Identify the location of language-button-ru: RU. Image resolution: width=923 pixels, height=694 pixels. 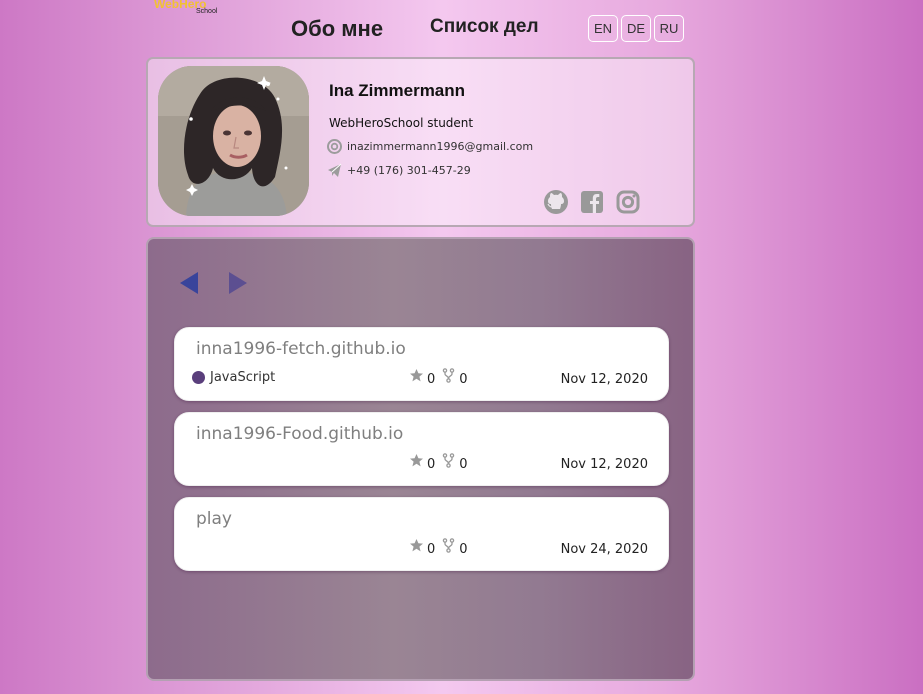
(669, 28).